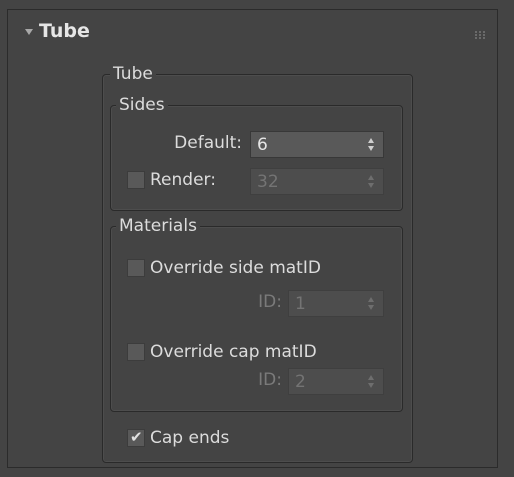  I want to click on render-sides-spinner: 32, so click(317, 181).